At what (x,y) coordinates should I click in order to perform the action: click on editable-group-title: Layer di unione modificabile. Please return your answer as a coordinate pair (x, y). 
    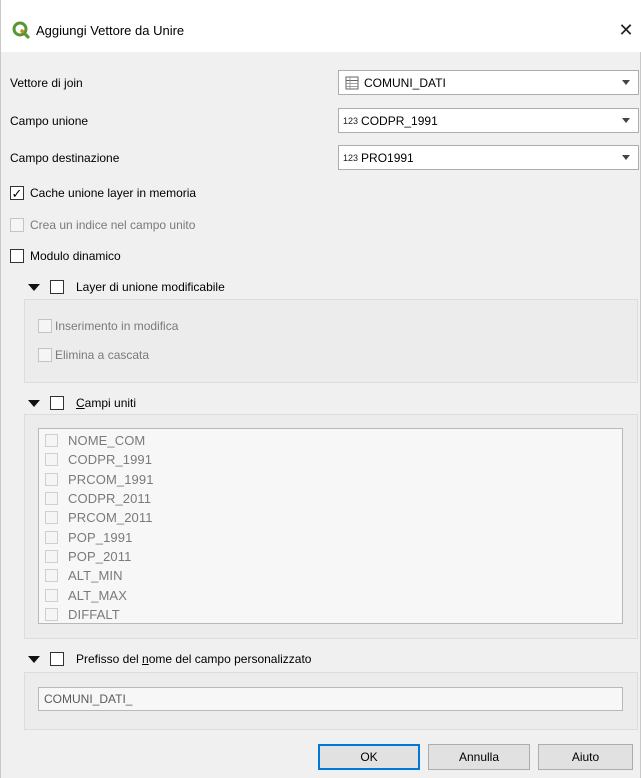
    Looking at the image, I should click on (150, 287).